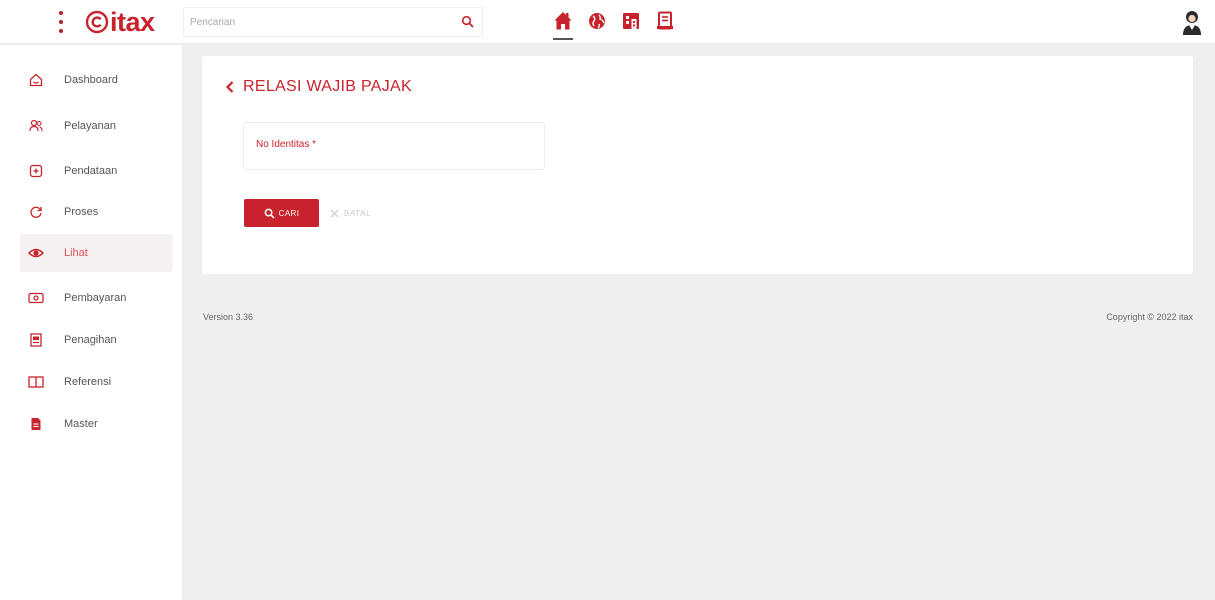  What do you see at coordinates (36, 298) in the screenshot?
I see `payment-icon` at bounding box center [36, 298].